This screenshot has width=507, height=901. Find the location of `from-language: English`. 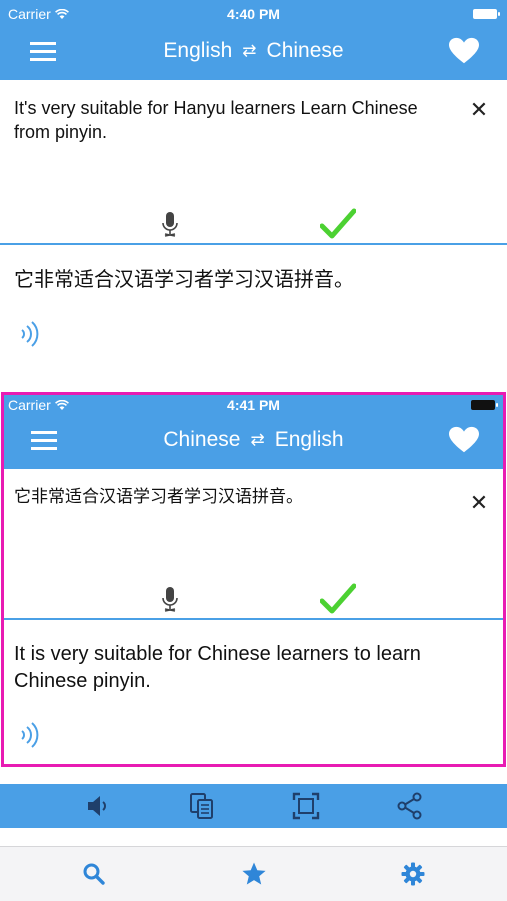

from-language: English is located at coordinates (197, 51).